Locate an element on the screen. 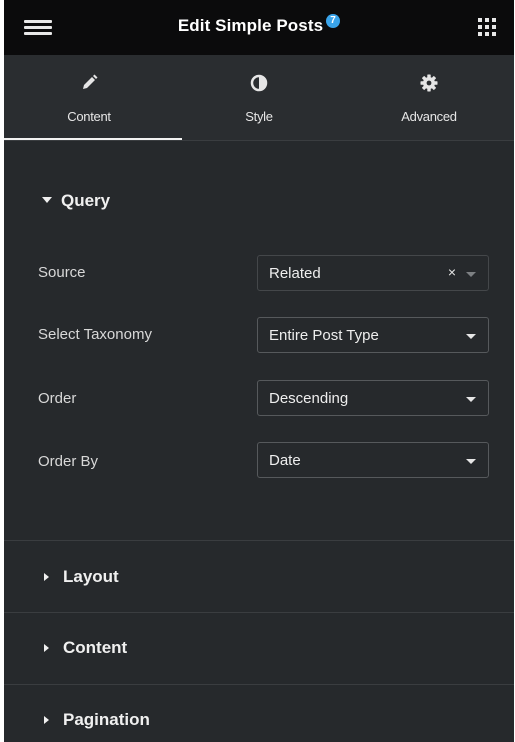 This screenshot has width=515, height=742. panel-title-text: Edit Simple Posts is located at coordinates (250, 25).